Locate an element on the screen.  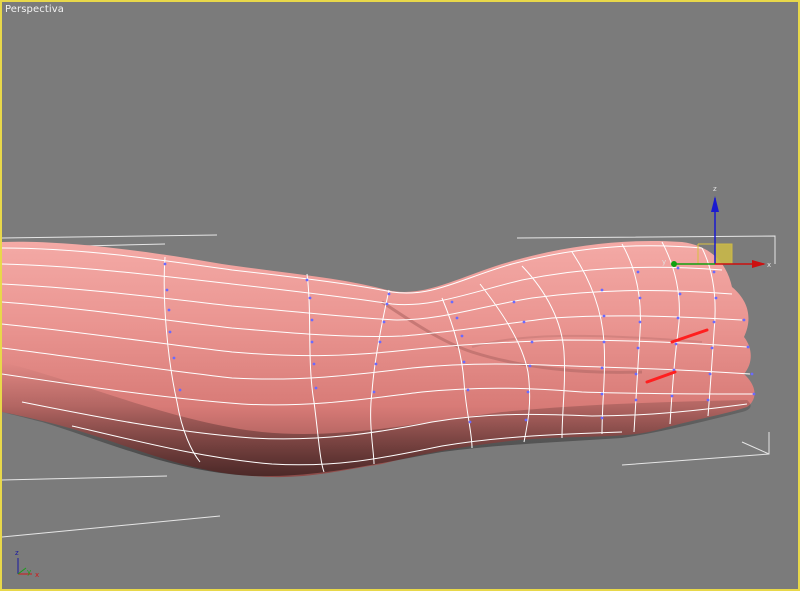
gizmo-x-arrow-icon is located at coordinates (759, 264).